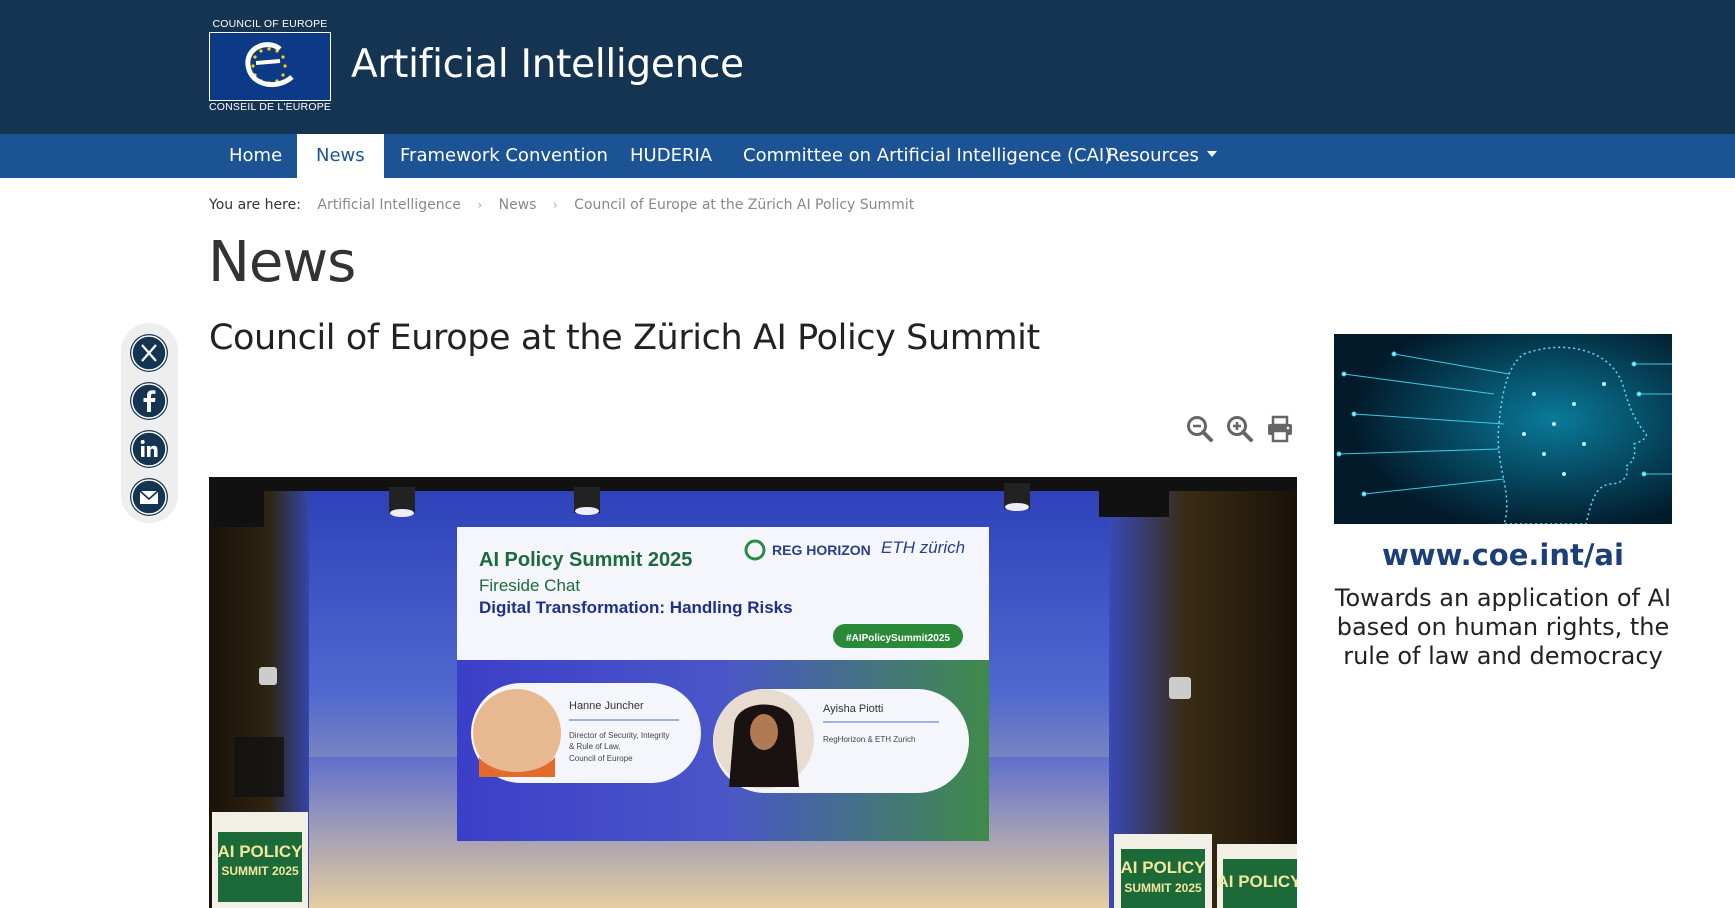 This screenshot has height=908, width=1735. I want to click on nav-item-news: News, so click(340, 156).